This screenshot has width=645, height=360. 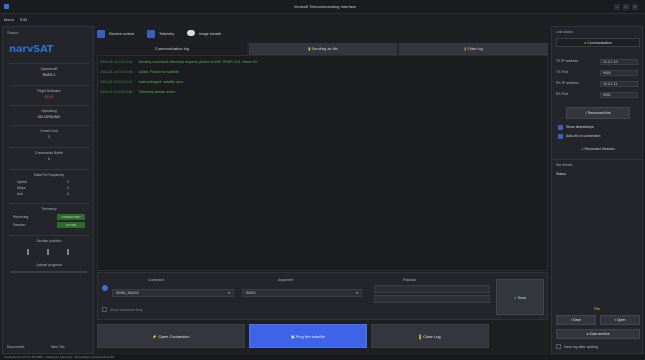 I want to click on tx-ip-field: 10.0.1.10, so click(x=619, y=62).